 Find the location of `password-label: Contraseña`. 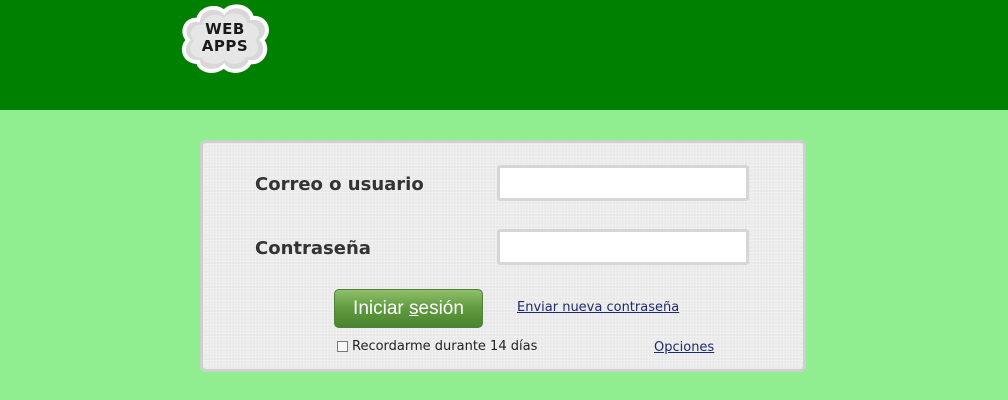

password-label: Contraseña is located at coordinates (313, 248).